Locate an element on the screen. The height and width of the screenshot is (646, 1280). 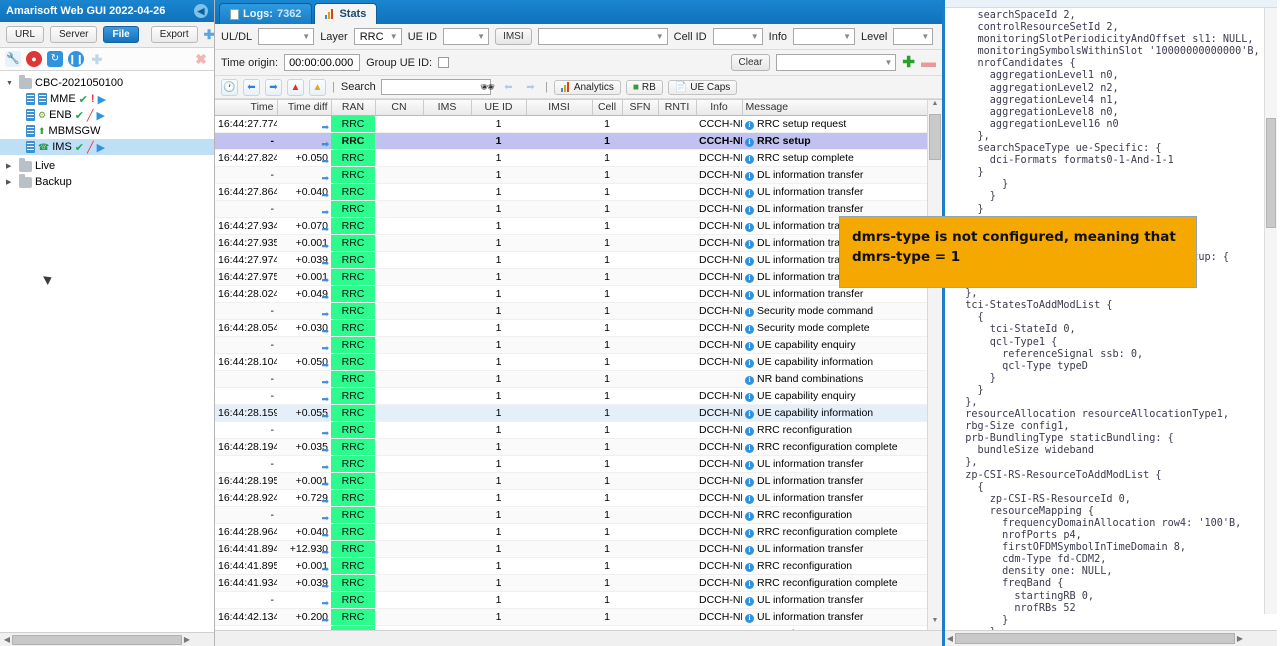
ueid-select: ▼ is located at coordinates (466, 36).